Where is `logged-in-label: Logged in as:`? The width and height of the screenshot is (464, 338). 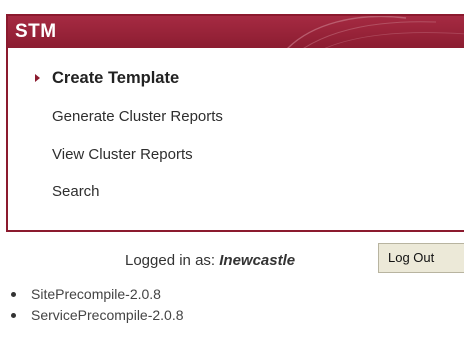 logged-in-label: Logged in as: is located at coordinates (170, 260).